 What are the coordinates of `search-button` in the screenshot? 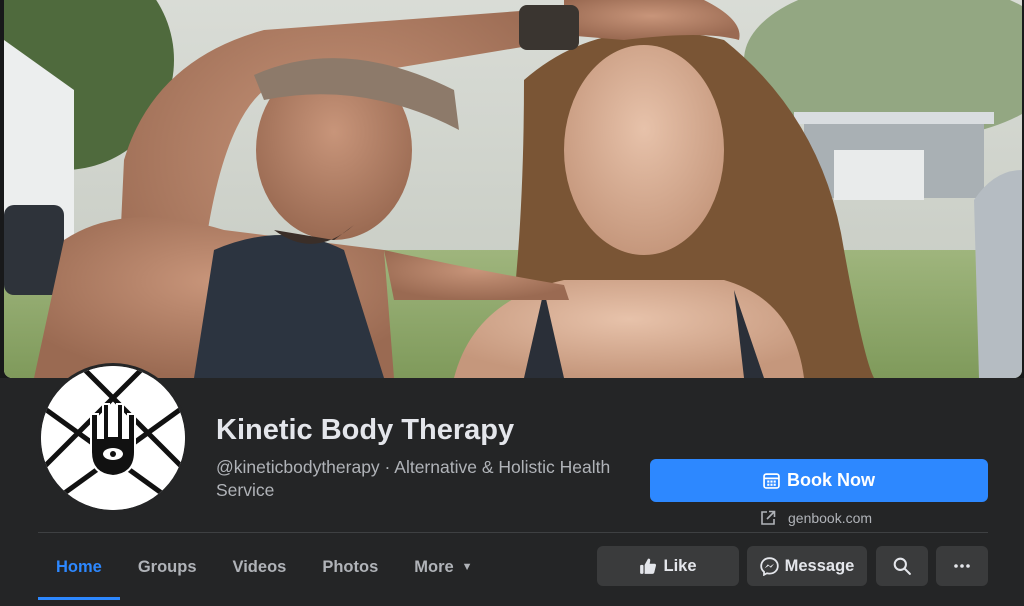 It's located at (902, 566).